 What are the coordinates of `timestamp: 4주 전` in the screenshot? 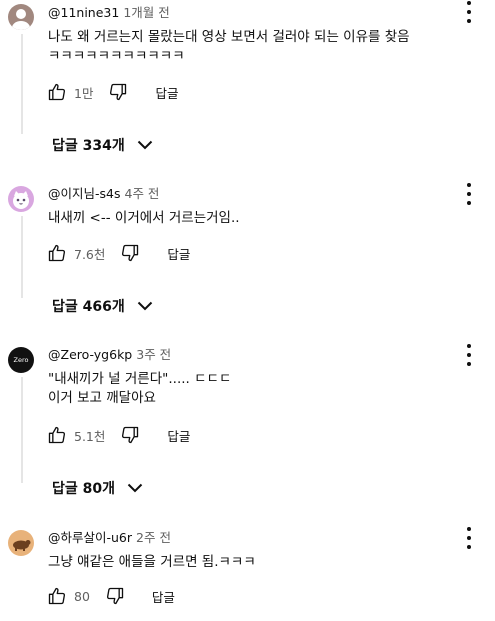 It's located at (142, 193).